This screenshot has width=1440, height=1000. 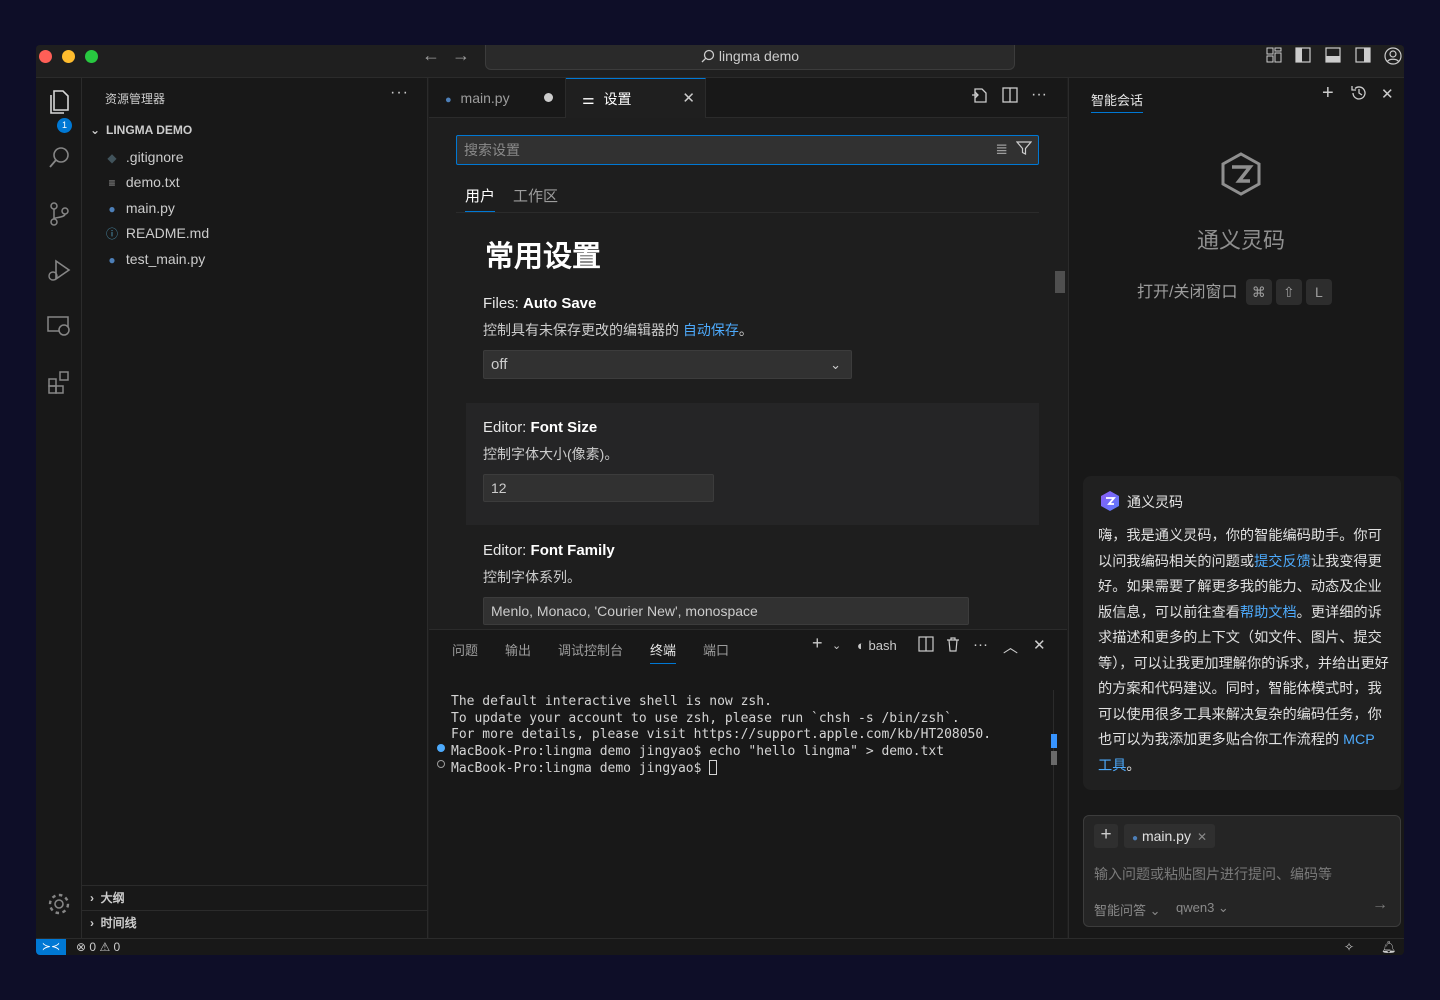 What do you see at coordinates (155, 233) in the screenshot?
I see `file-item-readme: ⓘ README.md` at bounding box center [155, 233].